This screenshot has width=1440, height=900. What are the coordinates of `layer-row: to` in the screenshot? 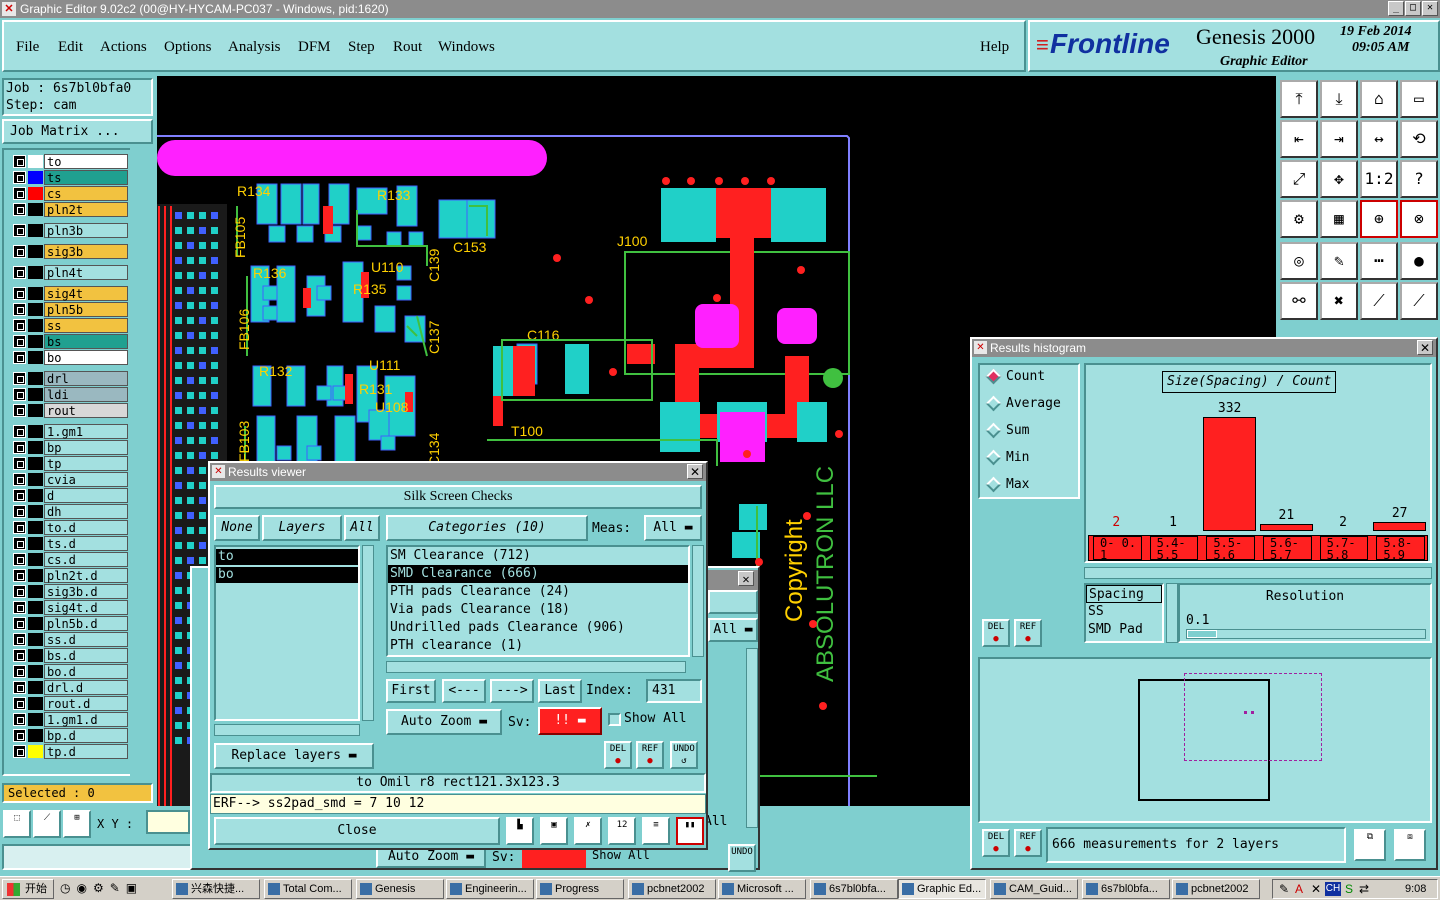 It's located at (70, 161).